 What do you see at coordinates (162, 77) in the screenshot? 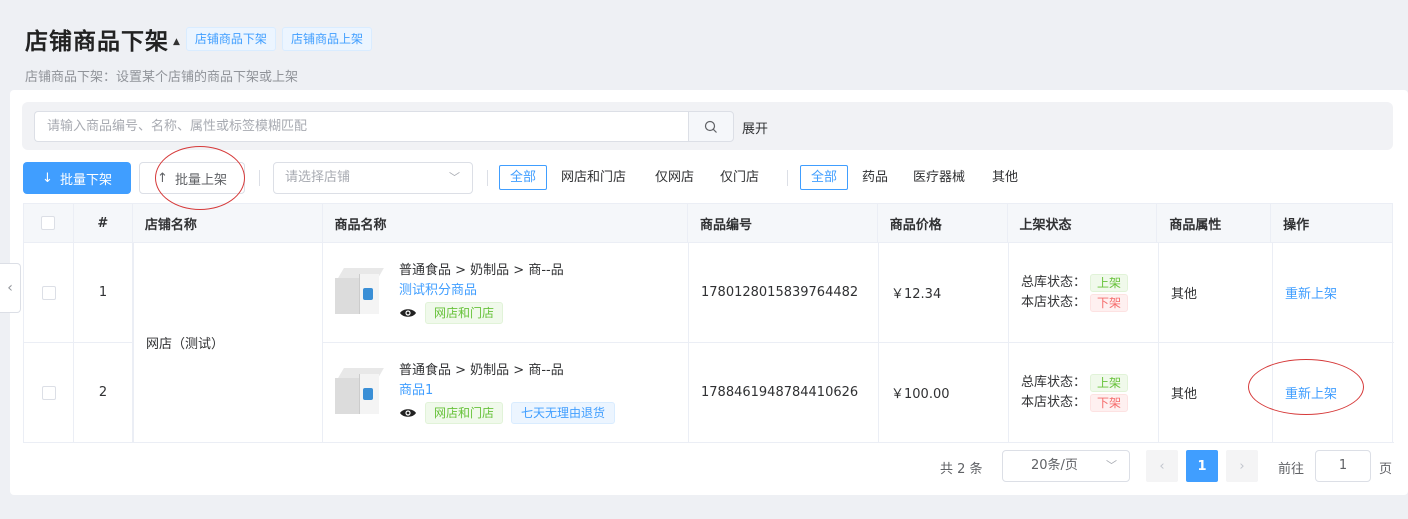
I see `page-subtitle: 店铺商品下架：设置某个店铺的商品下架或上架` at bounding box center [162, 77].